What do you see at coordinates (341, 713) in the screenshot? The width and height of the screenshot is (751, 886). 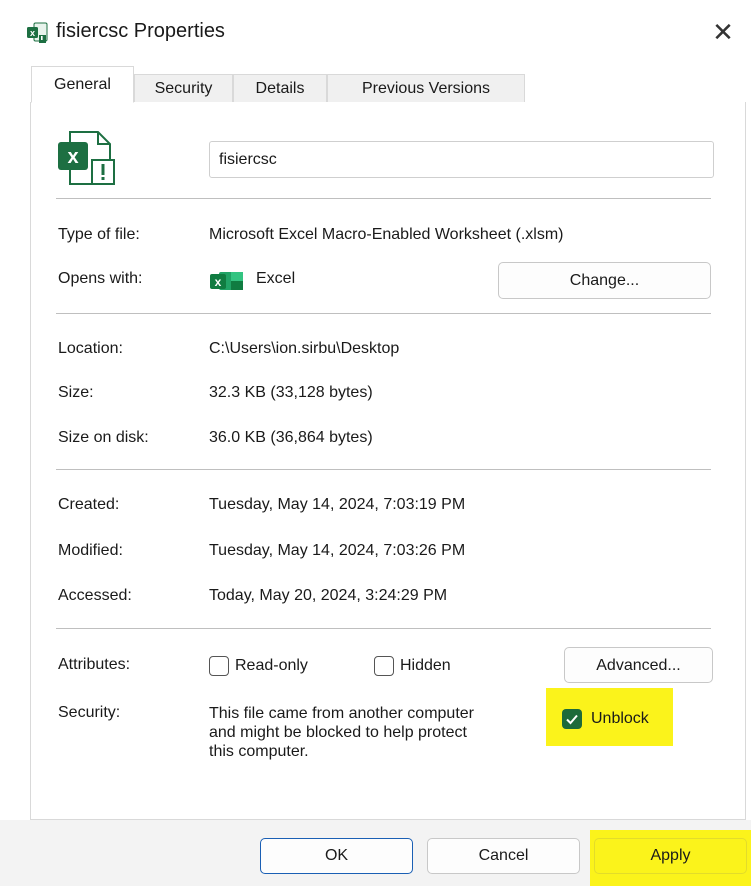 I see `security-message-line: This file came from another computer` at bounding box center [341, 713].